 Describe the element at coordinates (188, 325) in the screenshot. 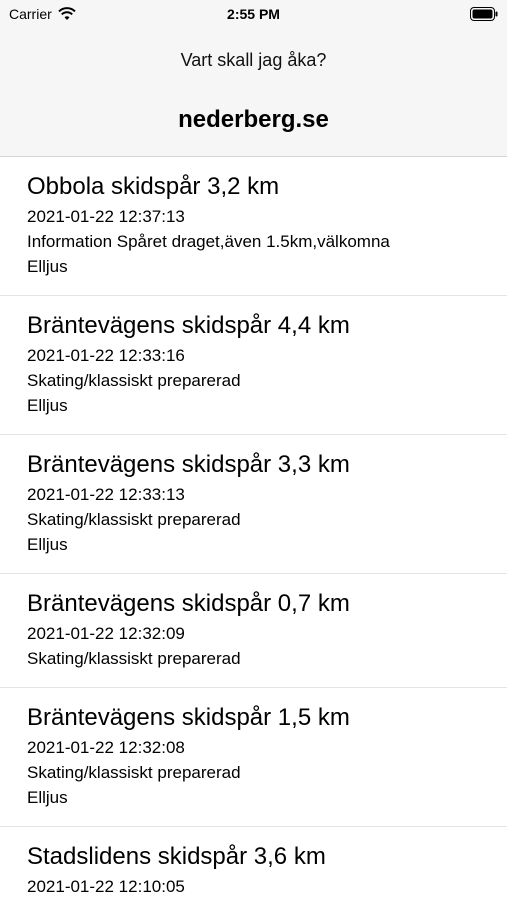

I see `trail-name: Bräntevägens skidspår 4,4 km` at that location.